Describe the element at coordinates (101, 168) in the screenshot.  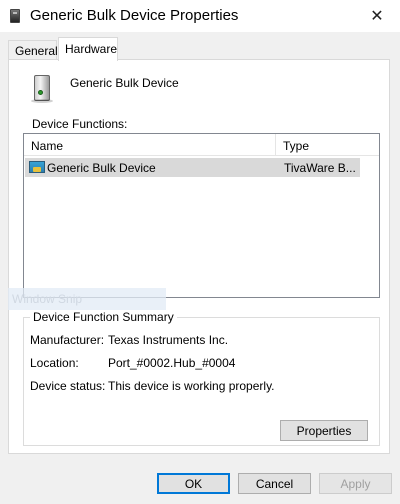
I see `list-item-name: Generic Bulk Device` at that location.